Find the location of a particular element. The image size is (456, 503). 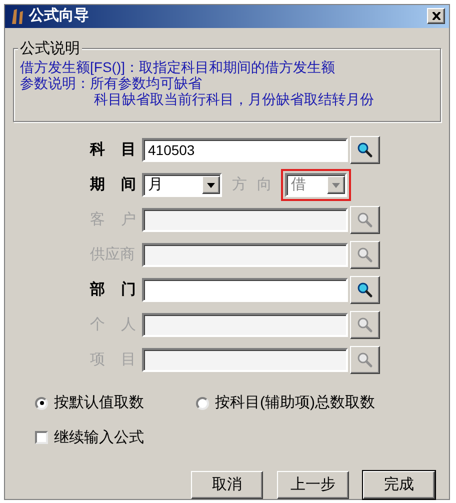

description-text: 参数说明：所有参数均可缺省 is located at coordinates (111, 82).